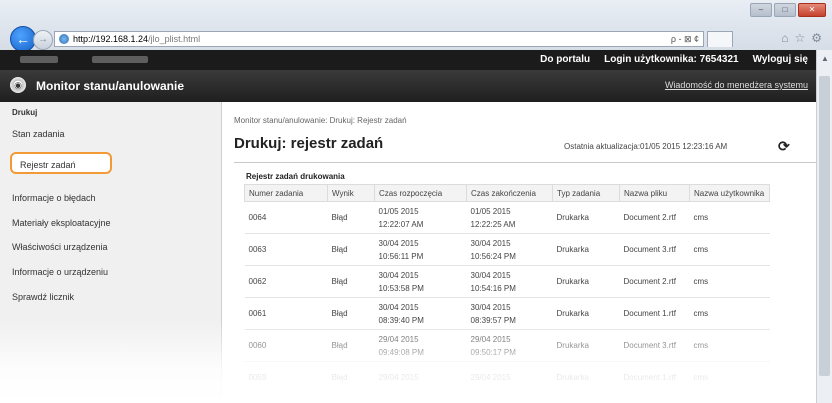 Image resolution: width=832 pixels, height=403 pixels. What do you see at coordinates (351, 193) in the screenshot?
I see `column-header: Wynik` at bounding box center [351, 193].